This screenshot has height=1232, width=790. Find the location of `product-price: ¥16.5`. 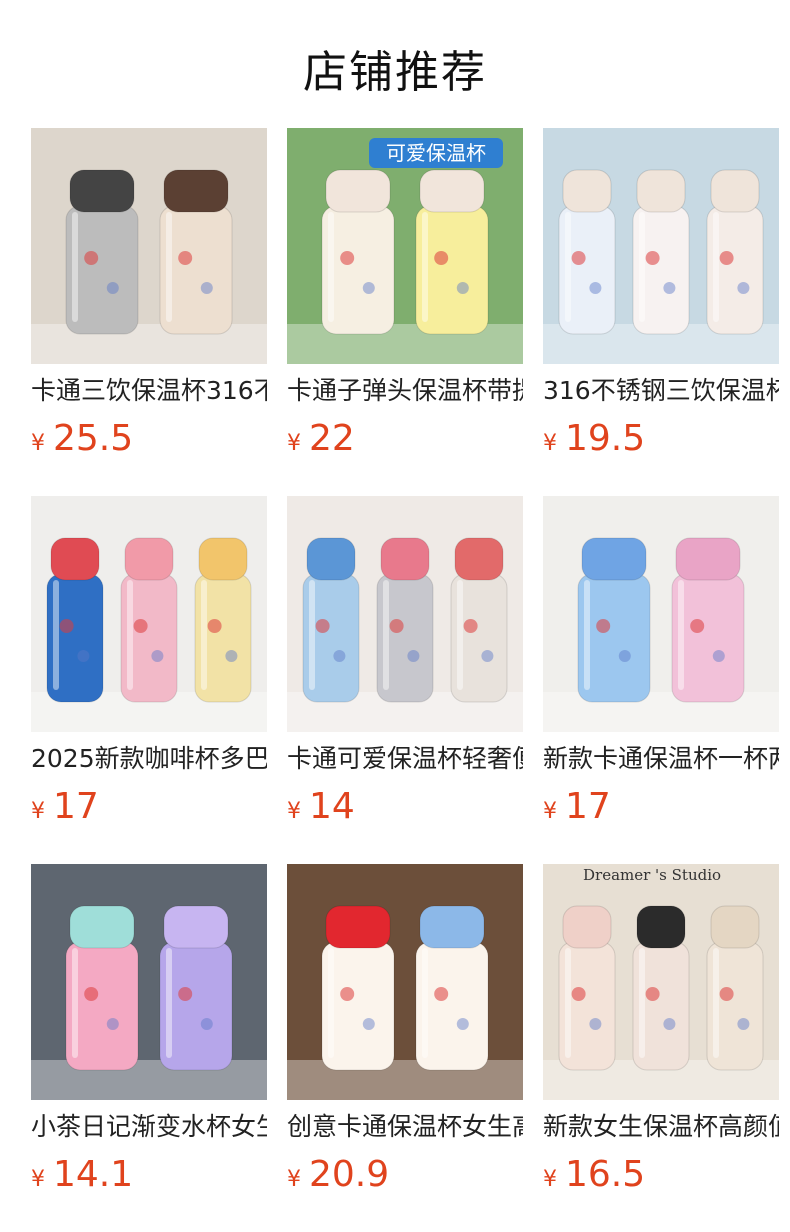

product-price: ¥16.5 is located at coordinates (594, 1175).